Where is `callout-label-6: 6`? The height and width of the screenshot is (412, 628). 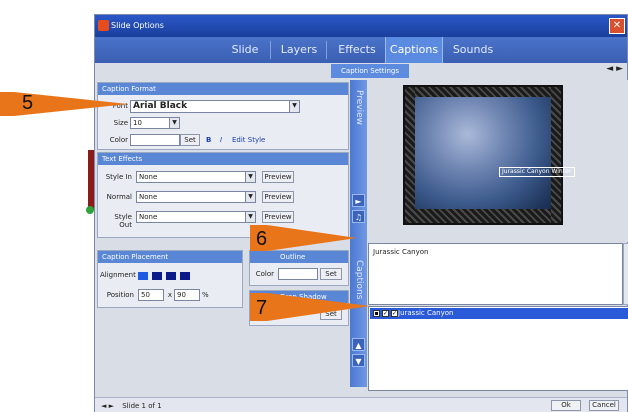 callout-label-6: 6 is located at coordinates (262, 239).